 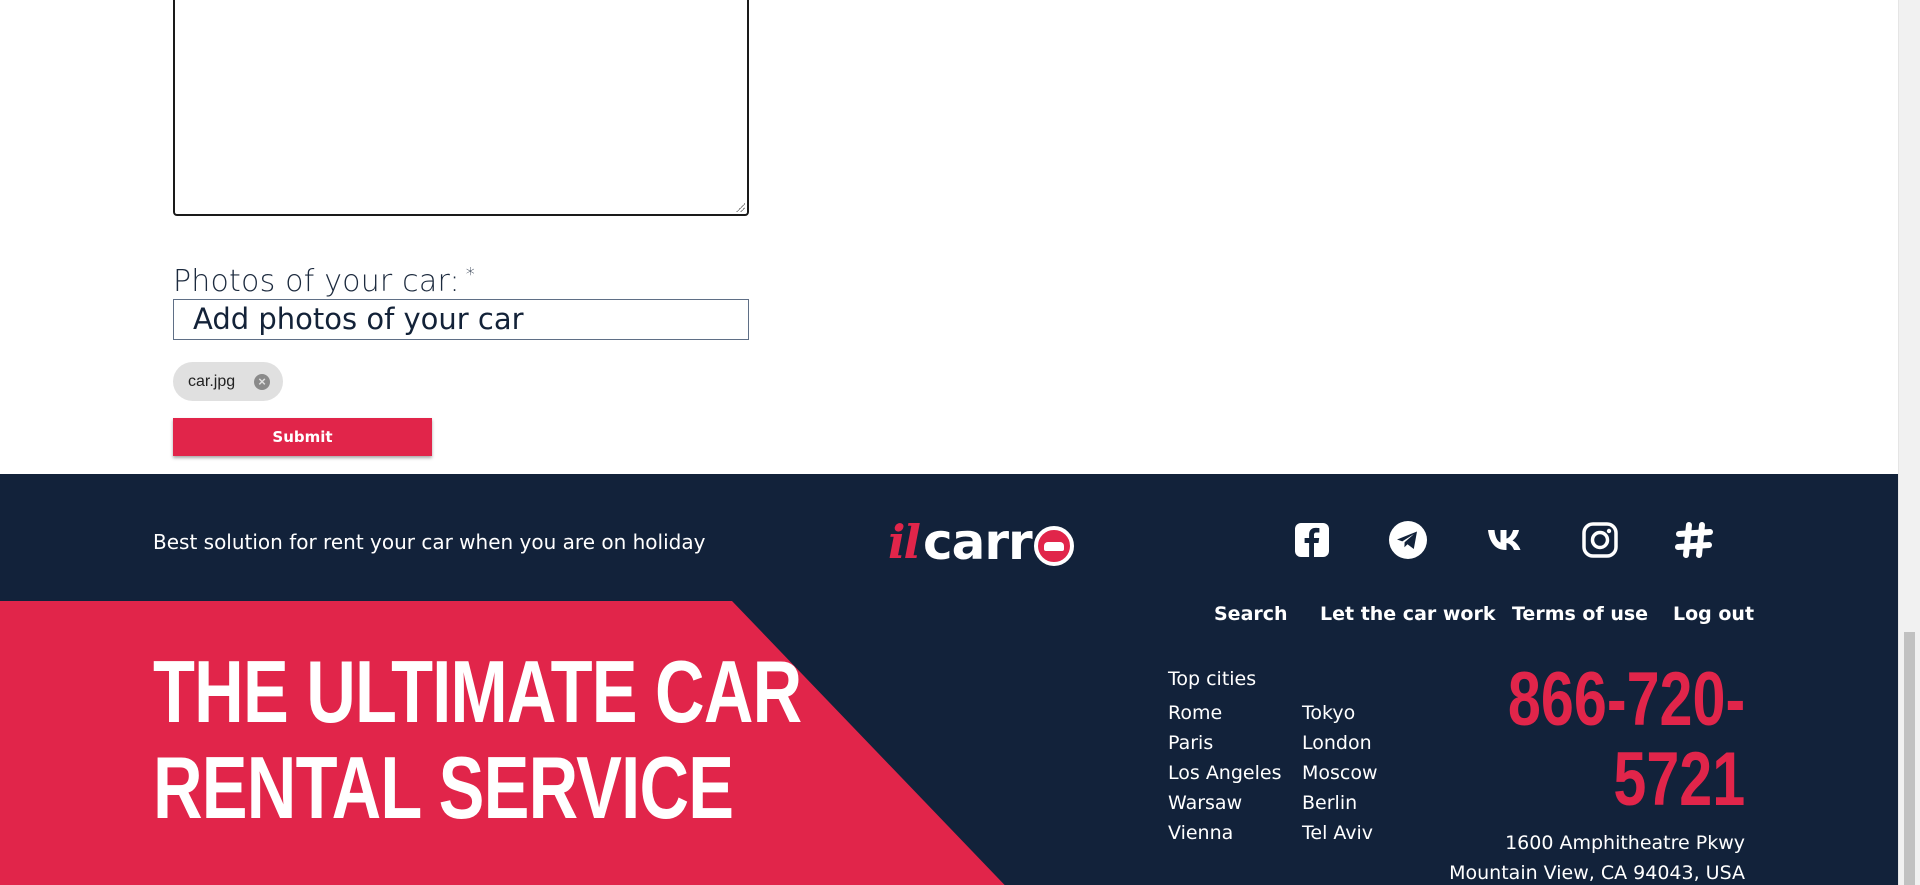 I want to click on required-mark: *, so click(x=470, y=274).